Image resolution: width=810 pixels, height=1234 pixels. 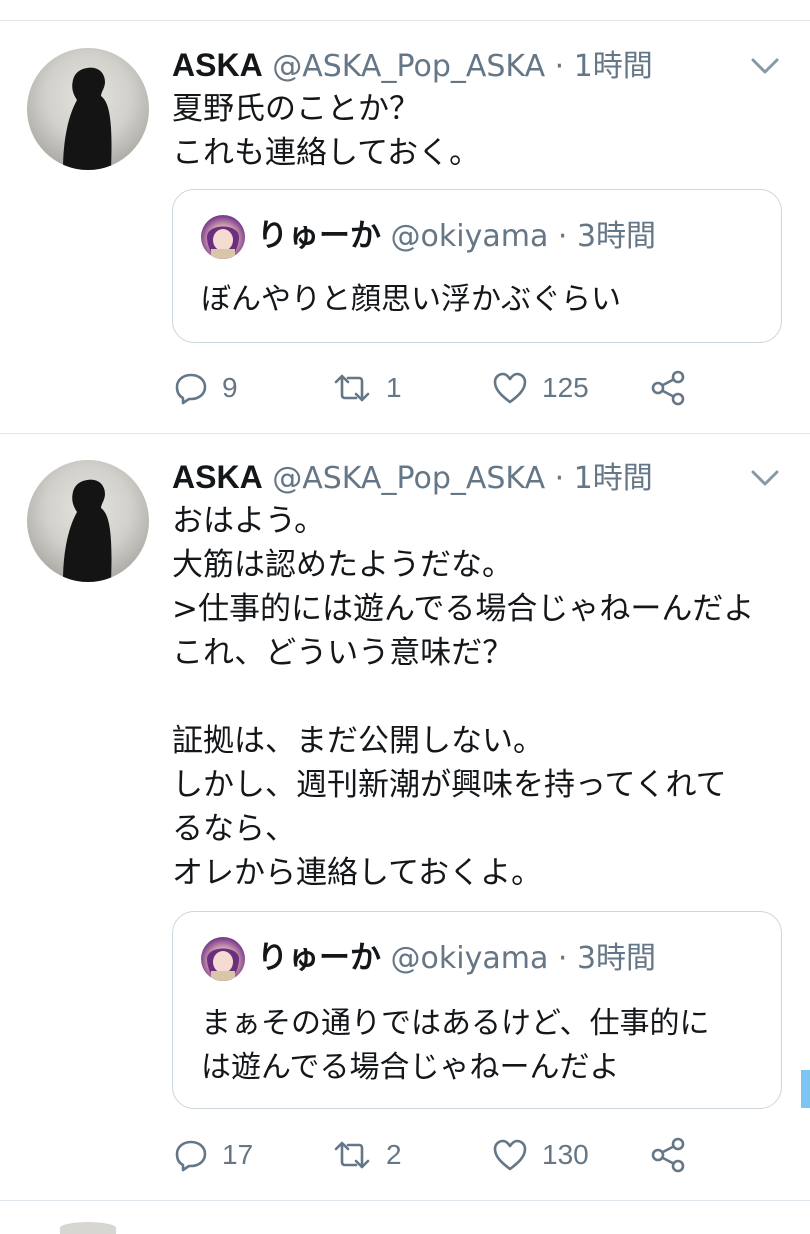 I want to click on like-button: 125, so click(x=540, y=388).